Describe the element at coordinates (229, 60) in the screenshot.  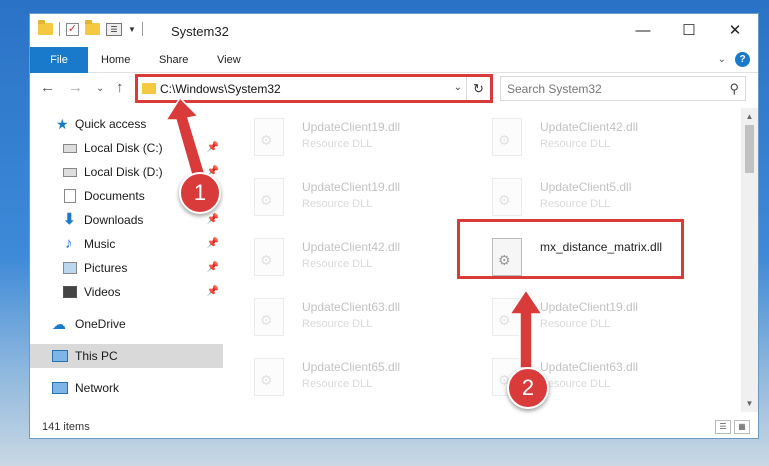
I see `tab-view: View` at that location.